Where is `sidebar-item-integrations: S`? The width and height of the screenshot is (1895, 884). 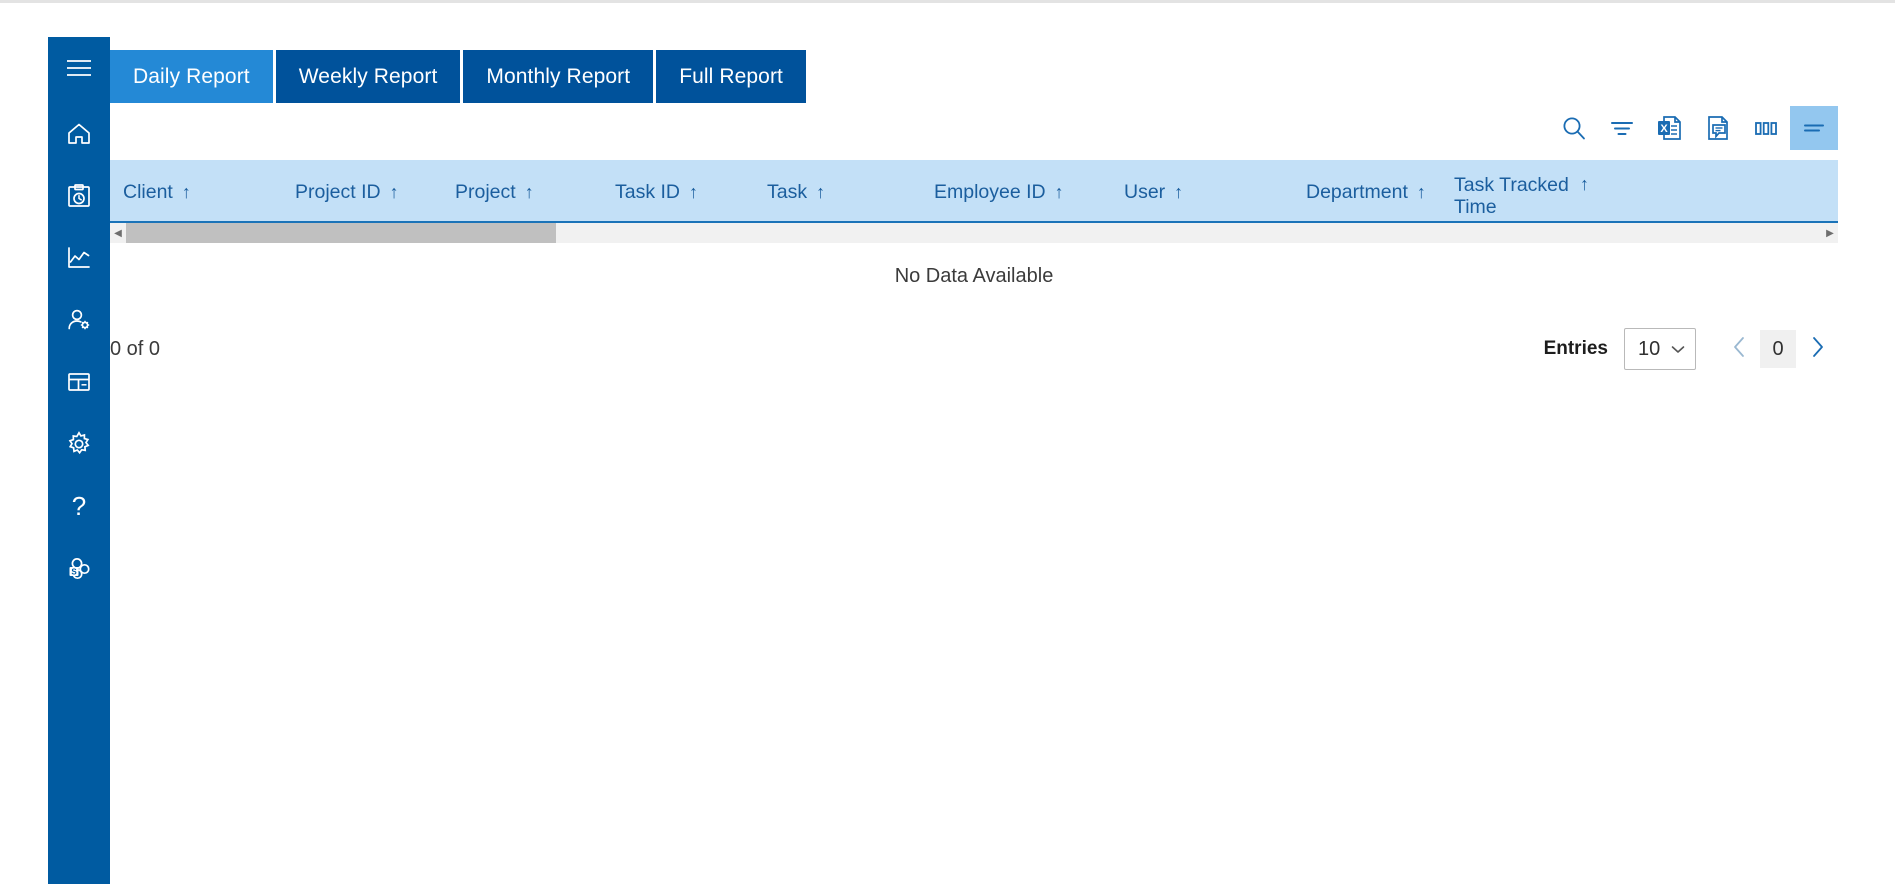
sidebar-item-integrations: S is located at coordinates (79, 568).